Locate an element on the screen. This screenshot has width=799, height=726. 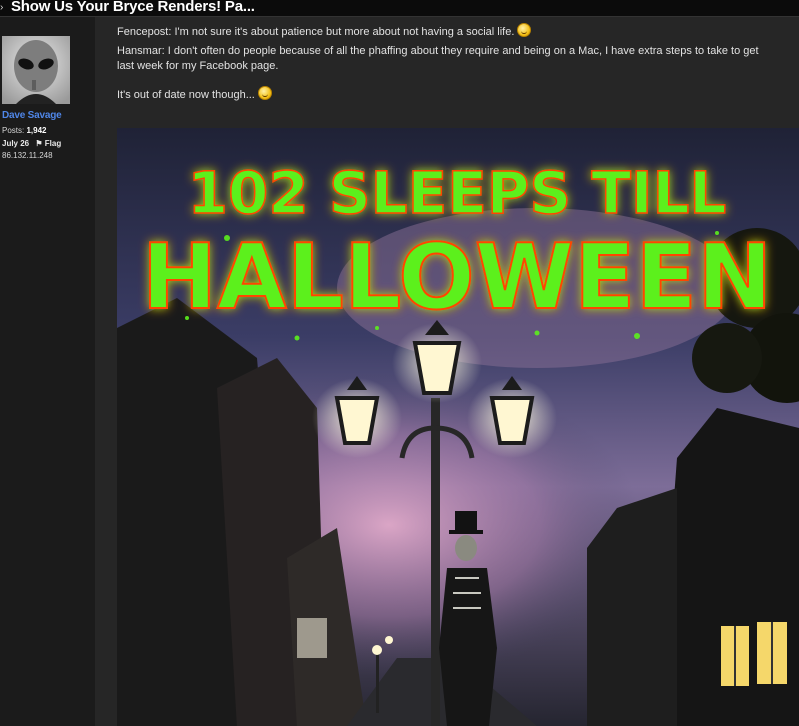
headline-line1: 102 SLEEPS TILL is located at coordinates (457, 193).